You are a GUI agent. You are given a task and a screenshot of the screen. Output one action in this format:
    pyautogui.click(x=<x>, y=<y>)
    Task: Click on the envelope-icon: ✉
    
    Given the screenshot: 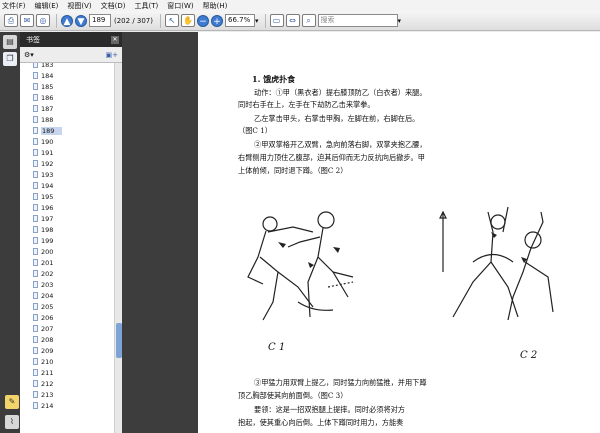 What is the action you would take?
    pyautogui.click(x=27, y=20)
    